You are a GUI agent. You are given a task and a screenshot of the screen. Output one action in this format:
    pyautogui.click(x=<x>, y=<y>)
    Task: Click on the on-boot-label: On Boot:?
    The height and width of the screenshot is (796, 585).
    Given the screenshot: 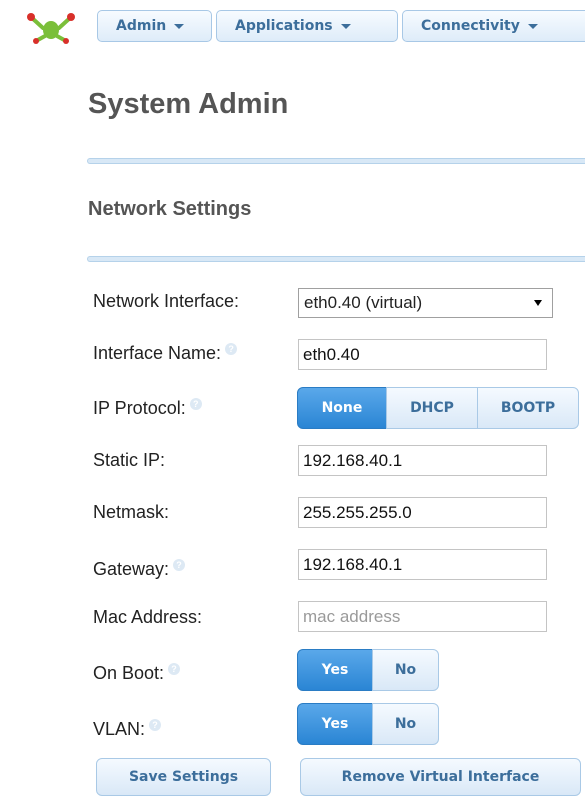 What is the action you would take?
    pyautogui.click(x=137, y=673)
    